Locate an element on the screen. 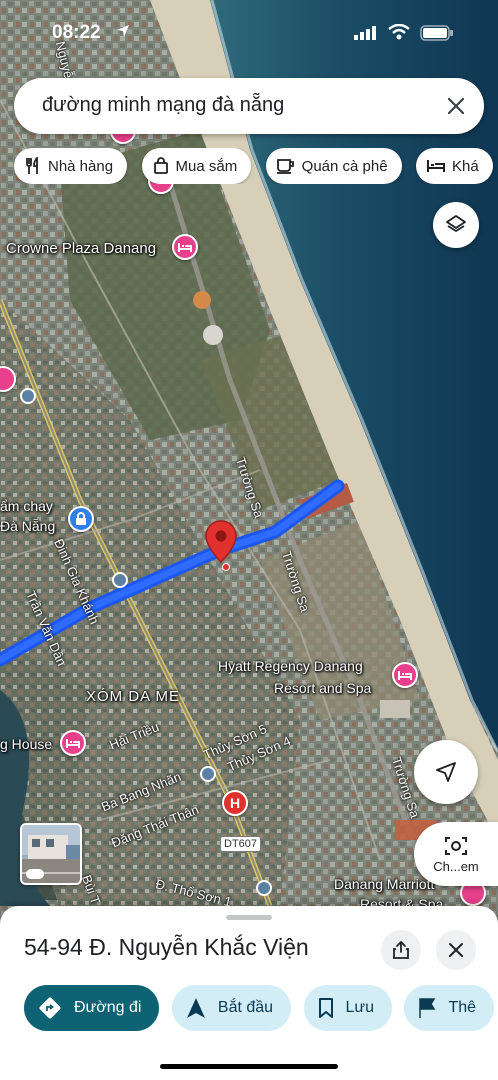 Image resolution: width=498 pixels, height=1080 pixels. map-label-xom-da-me: XÓM DA ME is located at coordinates (133, 696).